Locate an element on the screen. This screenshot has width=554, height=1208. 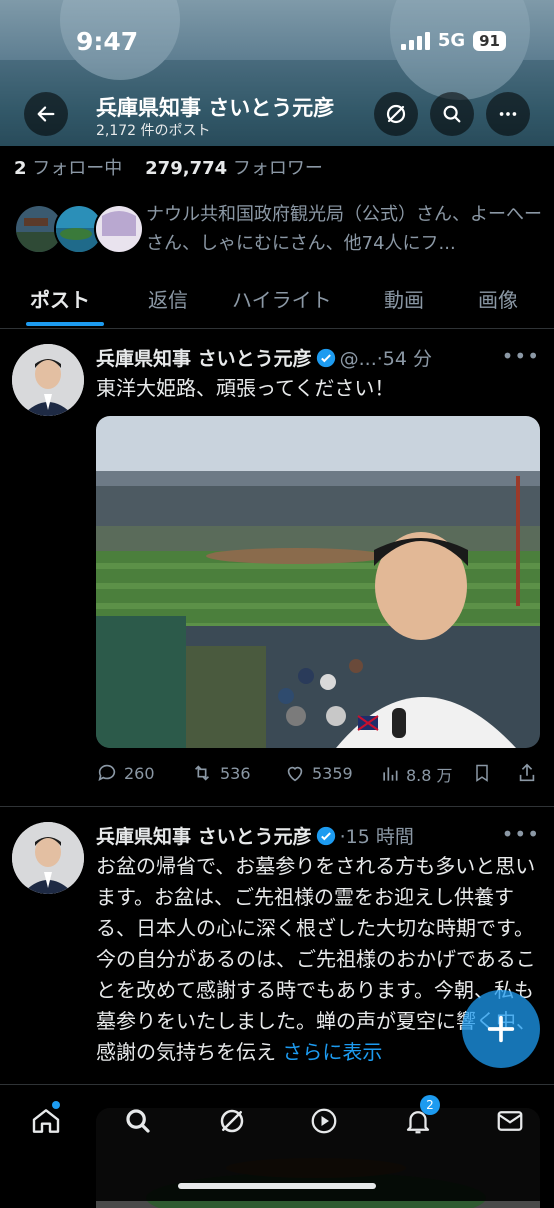
tab-videos: 動画 is located at coordinates (404, 298).